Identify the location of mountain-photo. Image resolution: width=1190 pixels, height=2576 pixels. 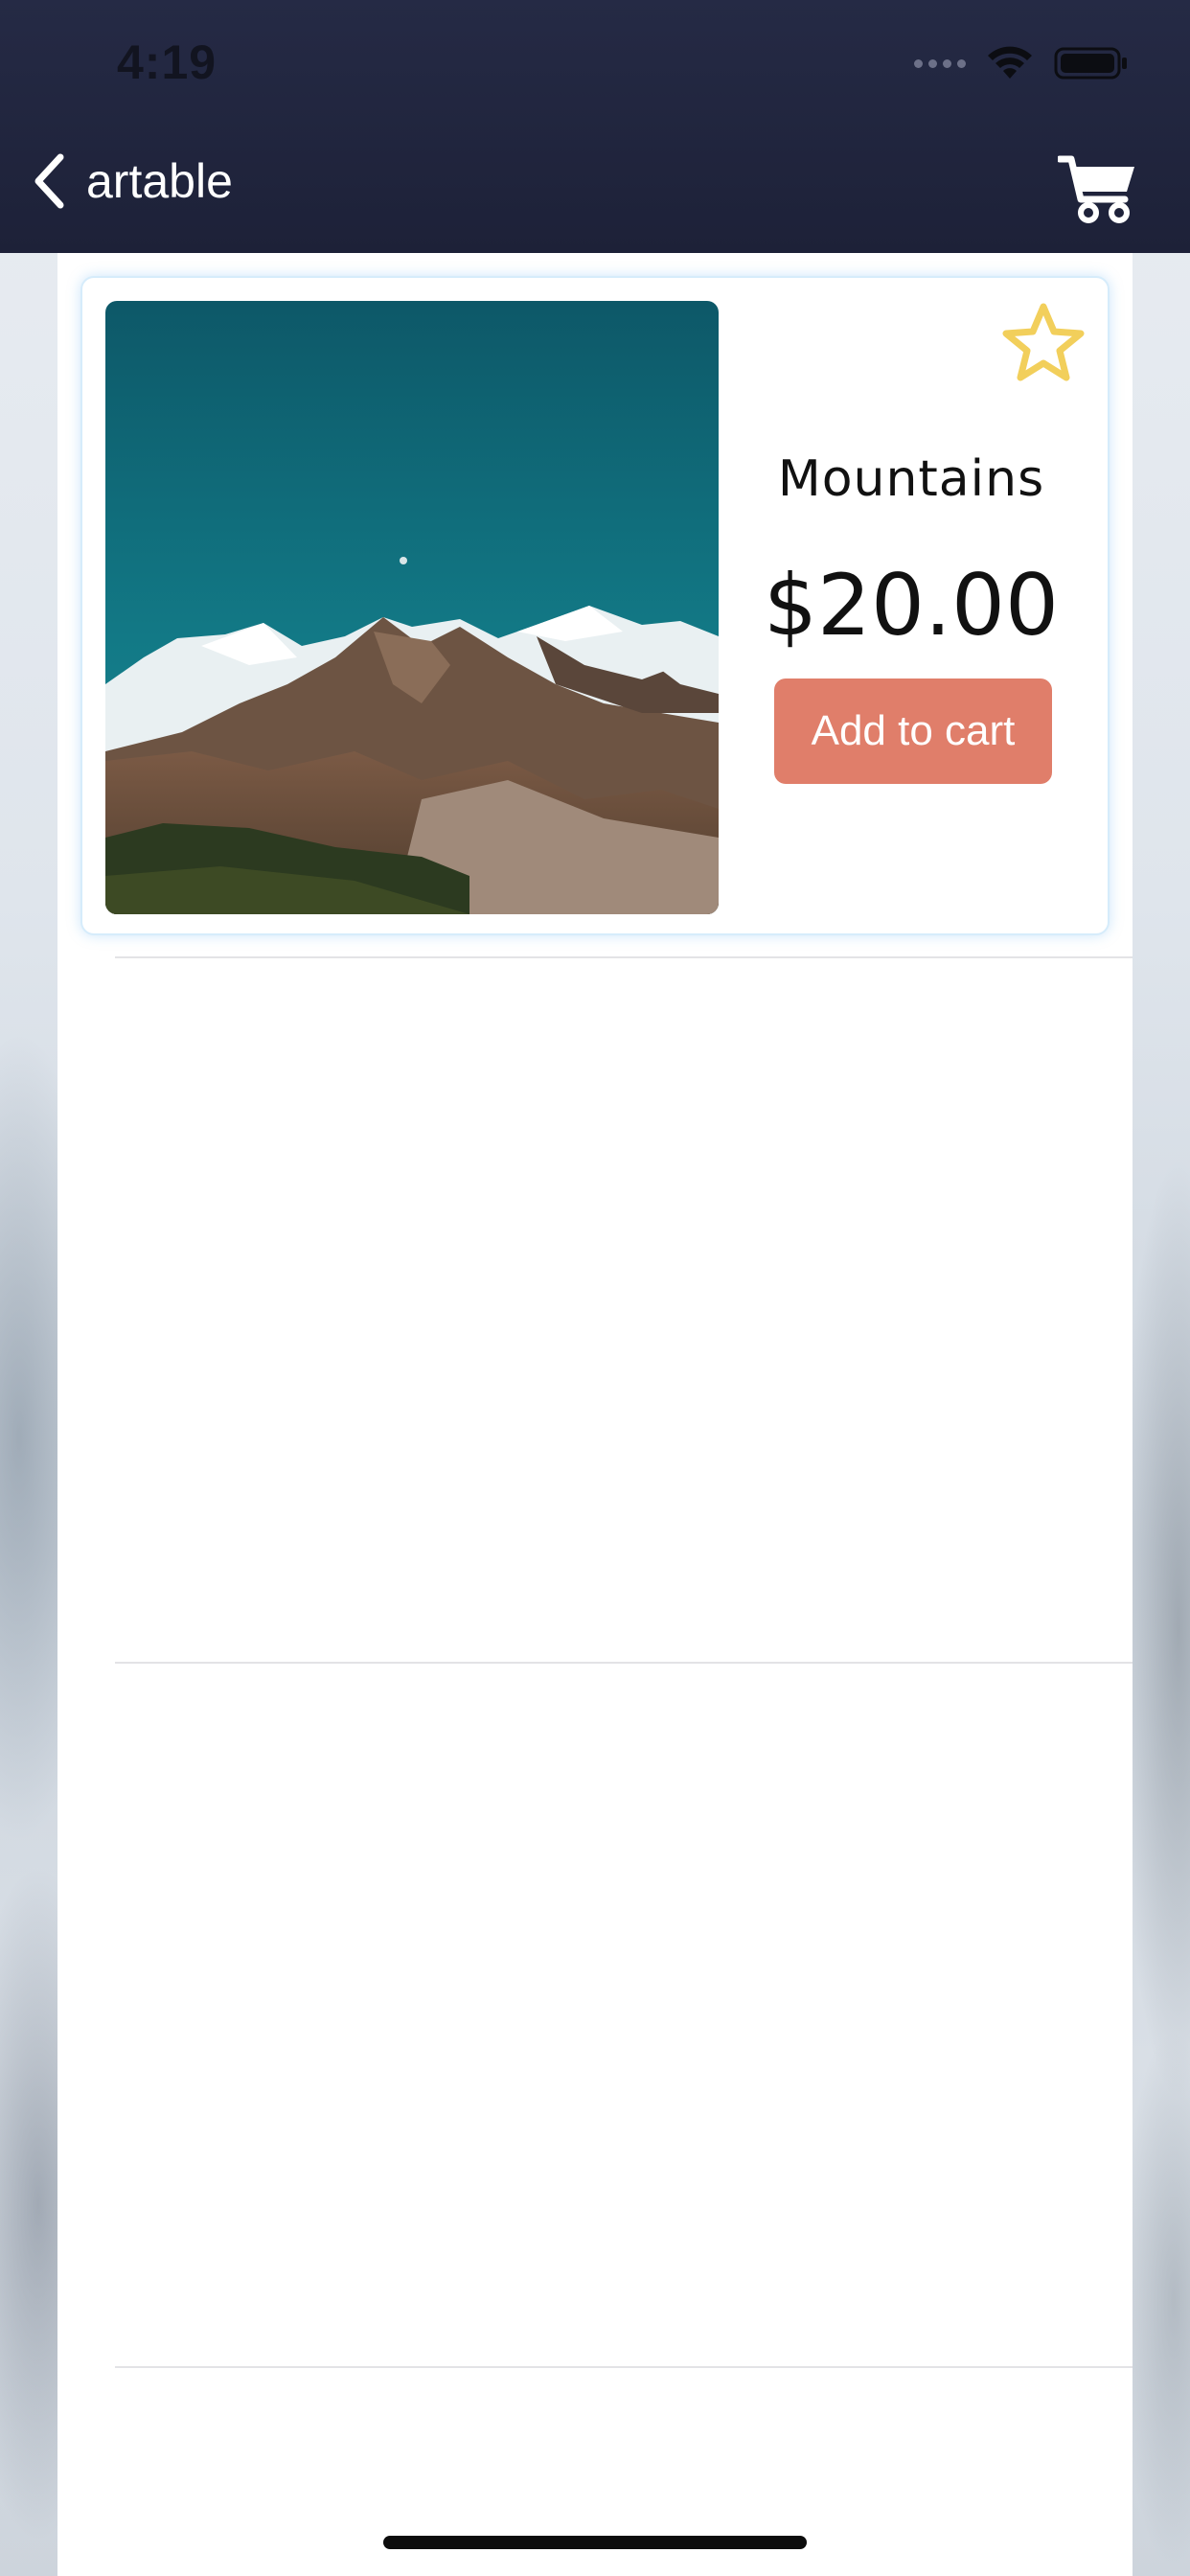
(412, 607).